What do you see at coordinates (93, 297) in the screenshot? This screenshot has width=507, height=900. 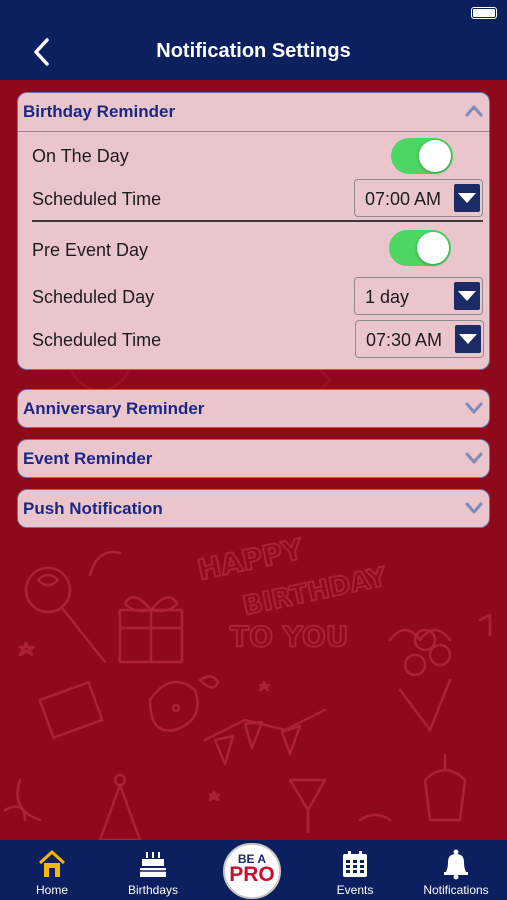 I see `scheduled-day-label: Scheduled Day` at bounding box center [93, 297].